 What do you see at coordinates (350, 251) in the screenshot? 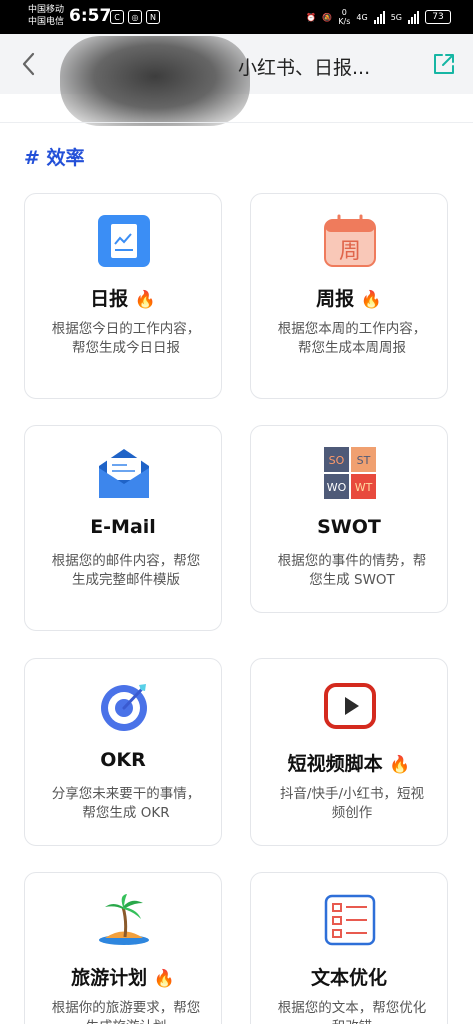
I see `svg-text: 周` at bounding box center [350, 251].